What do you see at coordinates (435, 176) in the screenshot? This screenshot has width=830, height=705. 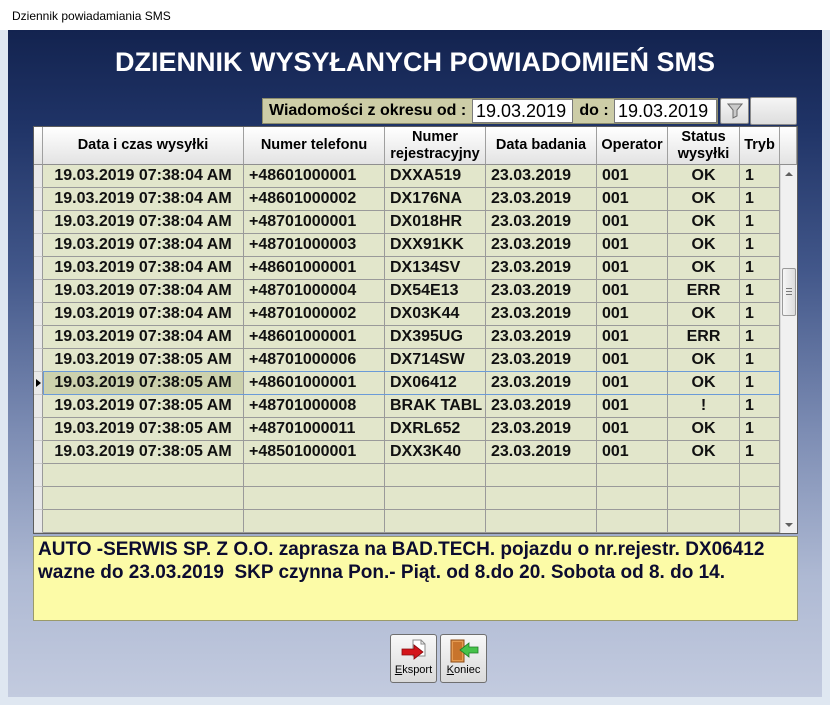 I see `cell-registration-number: DXXA519` at bounding box center [435, 176].